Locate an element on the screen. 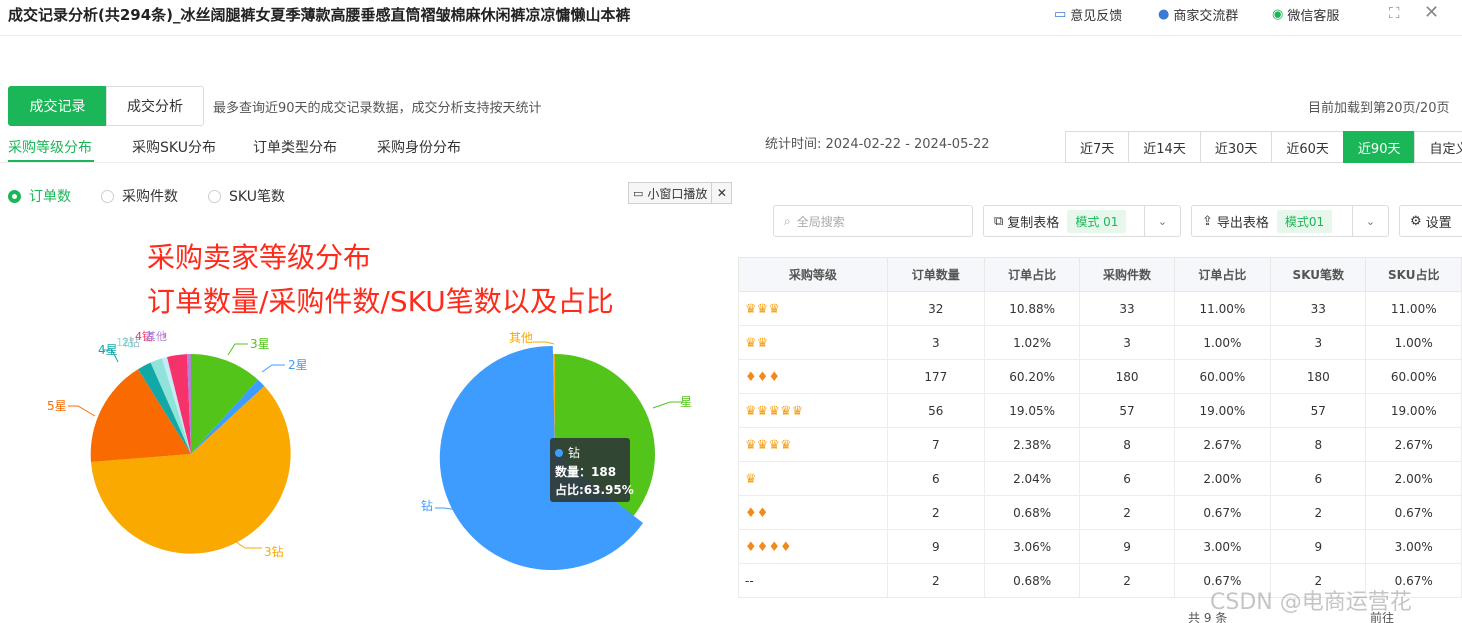 This screenshot has width=1462, height=623. radio-quantity: 采购件数 is located at coordinates (139, 196).